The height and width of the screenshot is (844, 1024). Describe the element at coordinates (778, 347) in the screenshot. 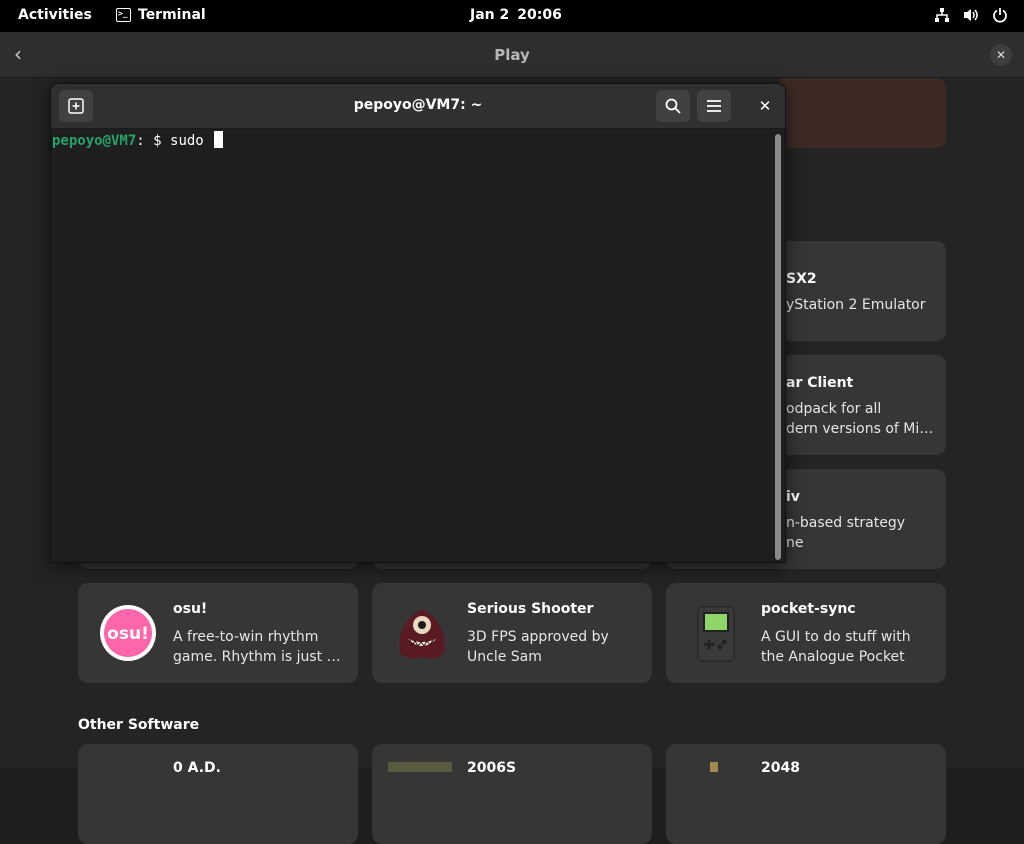

I see `terminal-scrollbar` at that location.